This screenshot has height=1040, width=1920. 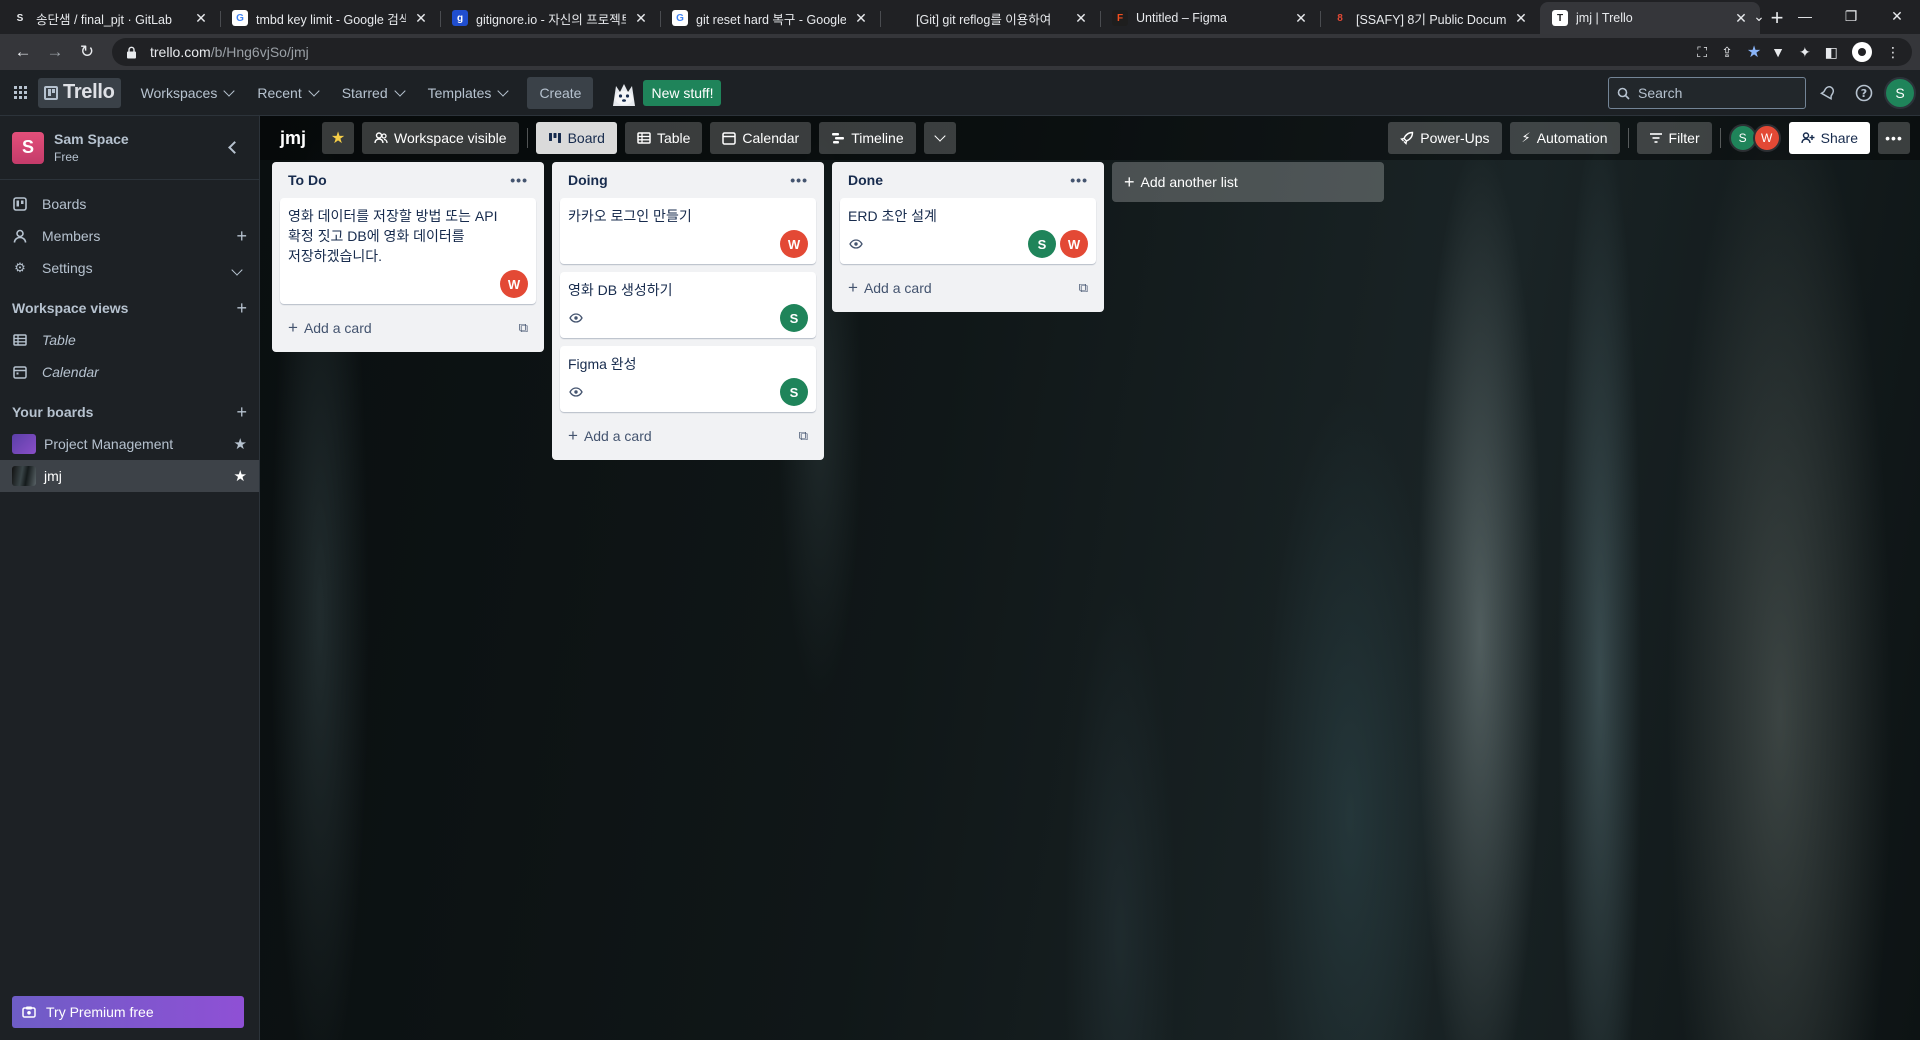 What do you see at coordinates (1864, 93) in the screenshot?
I see `help-icon: ?` at bounding box center [1864, 93].